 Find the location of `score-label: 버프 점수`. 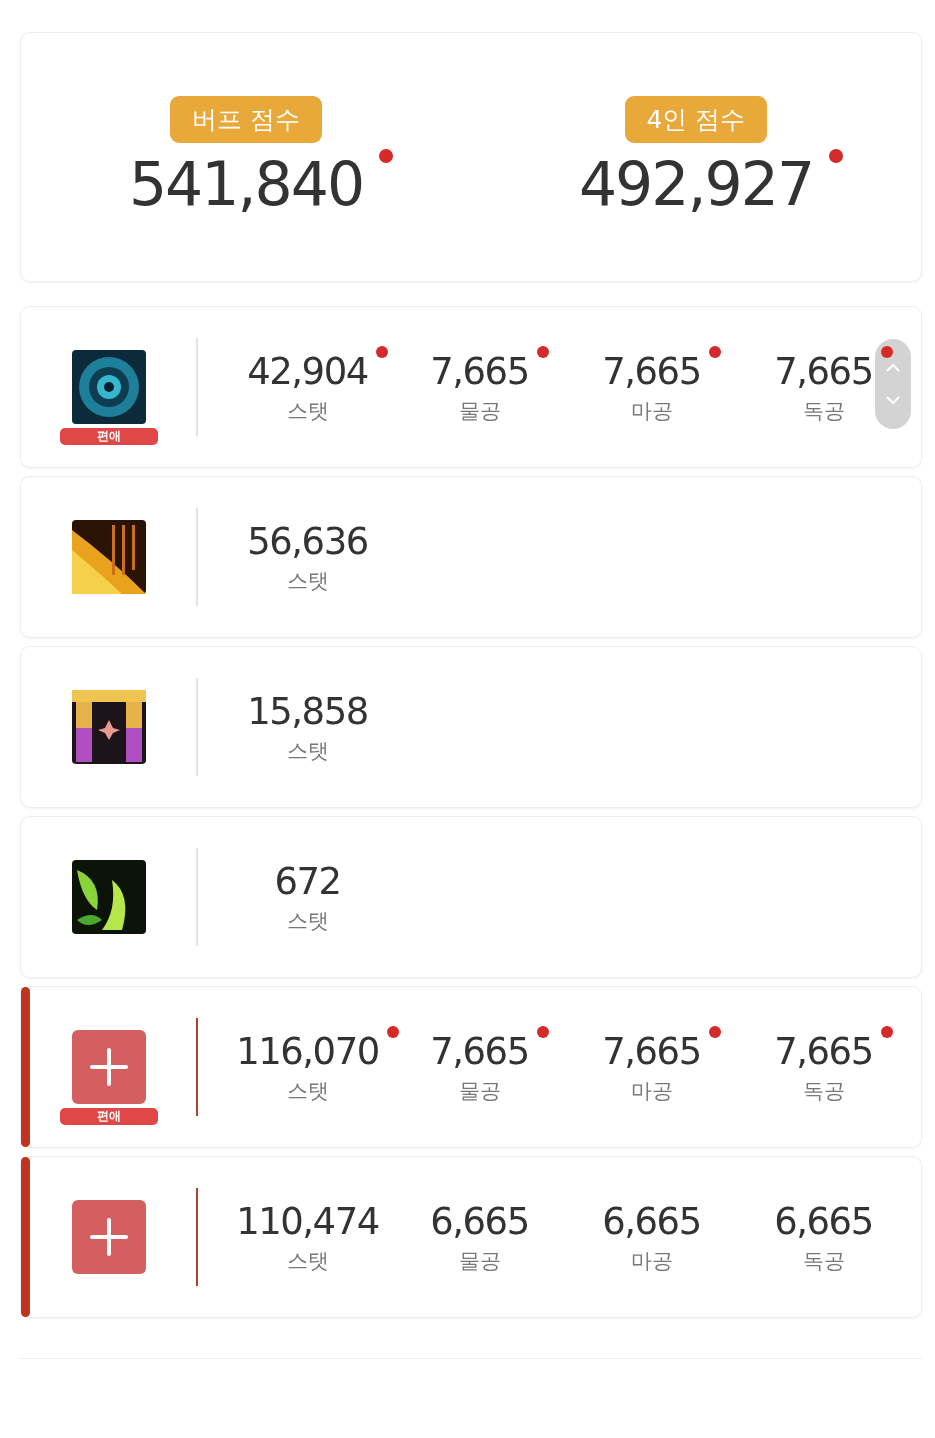

score-label: 버프 점수 is located at coordinates (246, 119).